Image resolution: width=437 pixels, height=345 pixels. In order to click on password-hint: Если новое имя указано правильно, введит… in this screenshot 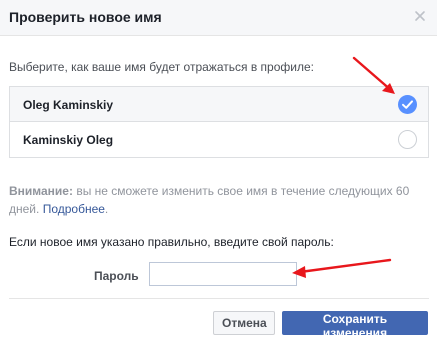, I will do `click(171, 242)`.